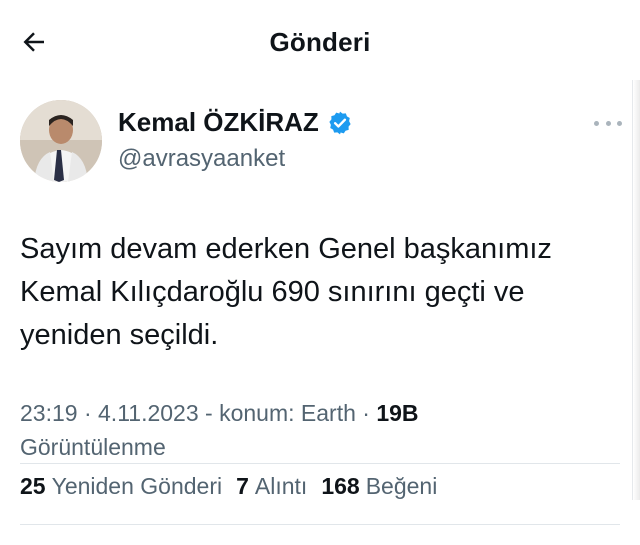  What do you see at coordinates (218, 122) in the screenshot?
I see `author-name-text: Kemal ÖZKİRAZ` at bounding box center [218, 122].